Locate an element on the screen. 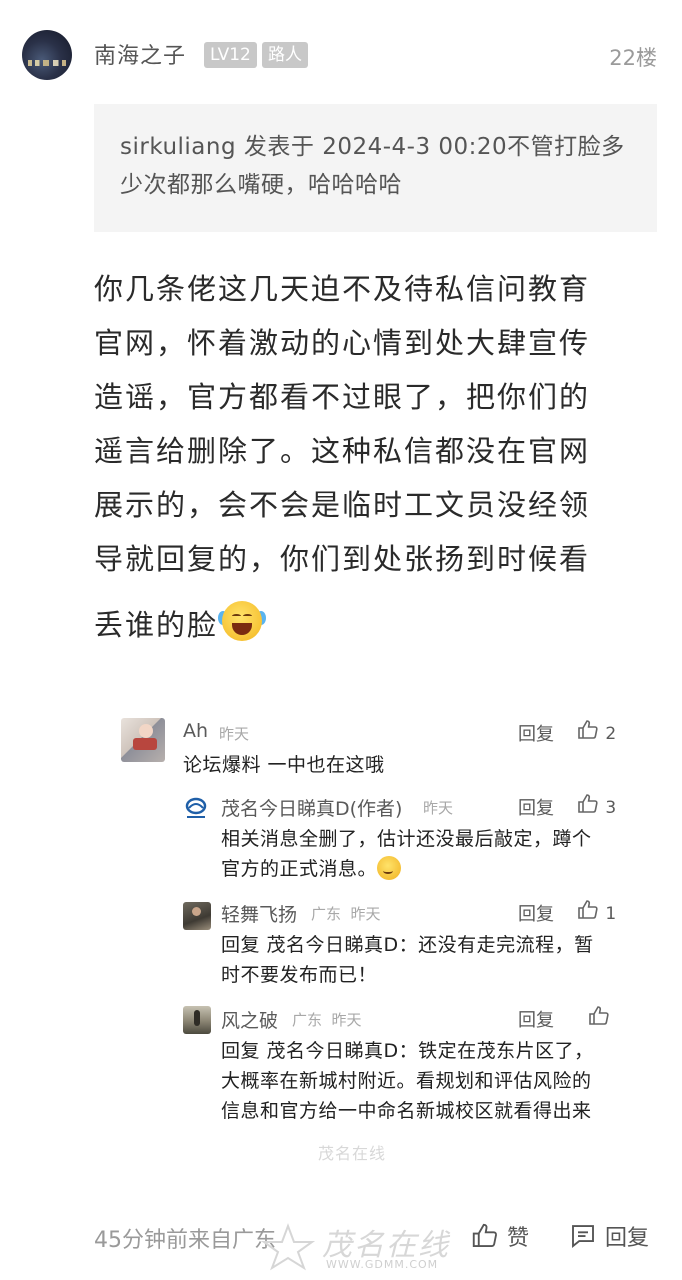 The image size is (682, 1280). comment-text-line: 时不要发布而已！ is located at coordinates (299, 975).